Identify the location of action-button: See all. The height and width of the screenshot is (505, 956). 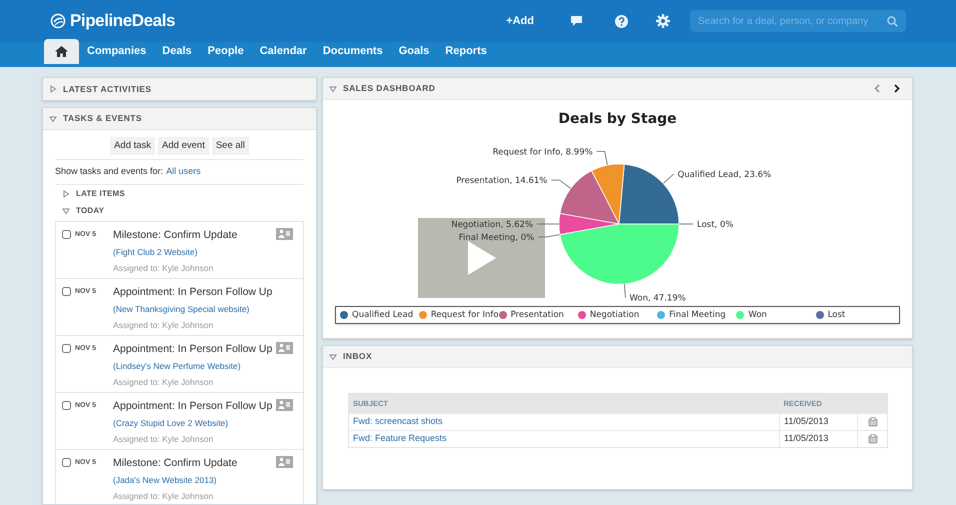
(230, 146).